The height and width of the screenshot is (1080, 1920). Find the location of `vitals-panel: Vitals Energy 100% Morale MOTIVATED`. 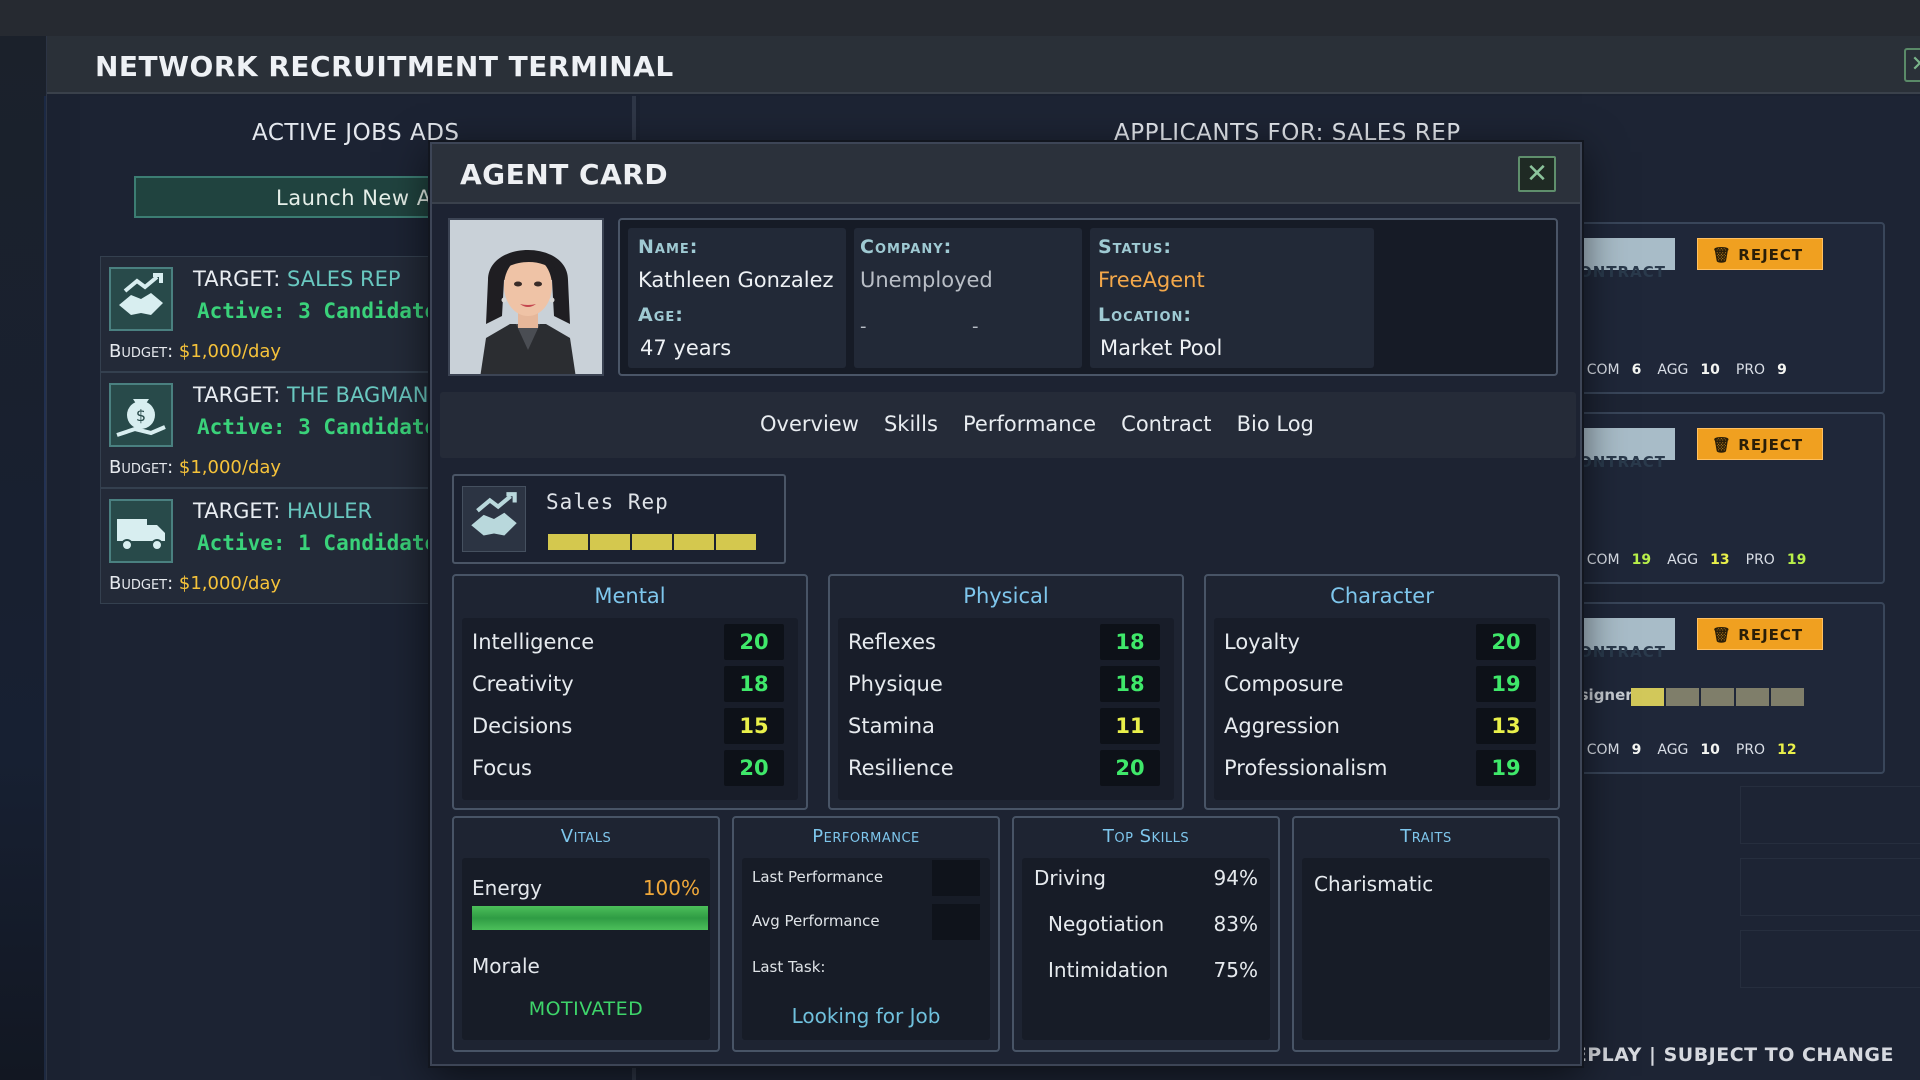

vitals-panel: Vitals Energy 100% Morale MOTIVATED is located at coordinates (586, 934).